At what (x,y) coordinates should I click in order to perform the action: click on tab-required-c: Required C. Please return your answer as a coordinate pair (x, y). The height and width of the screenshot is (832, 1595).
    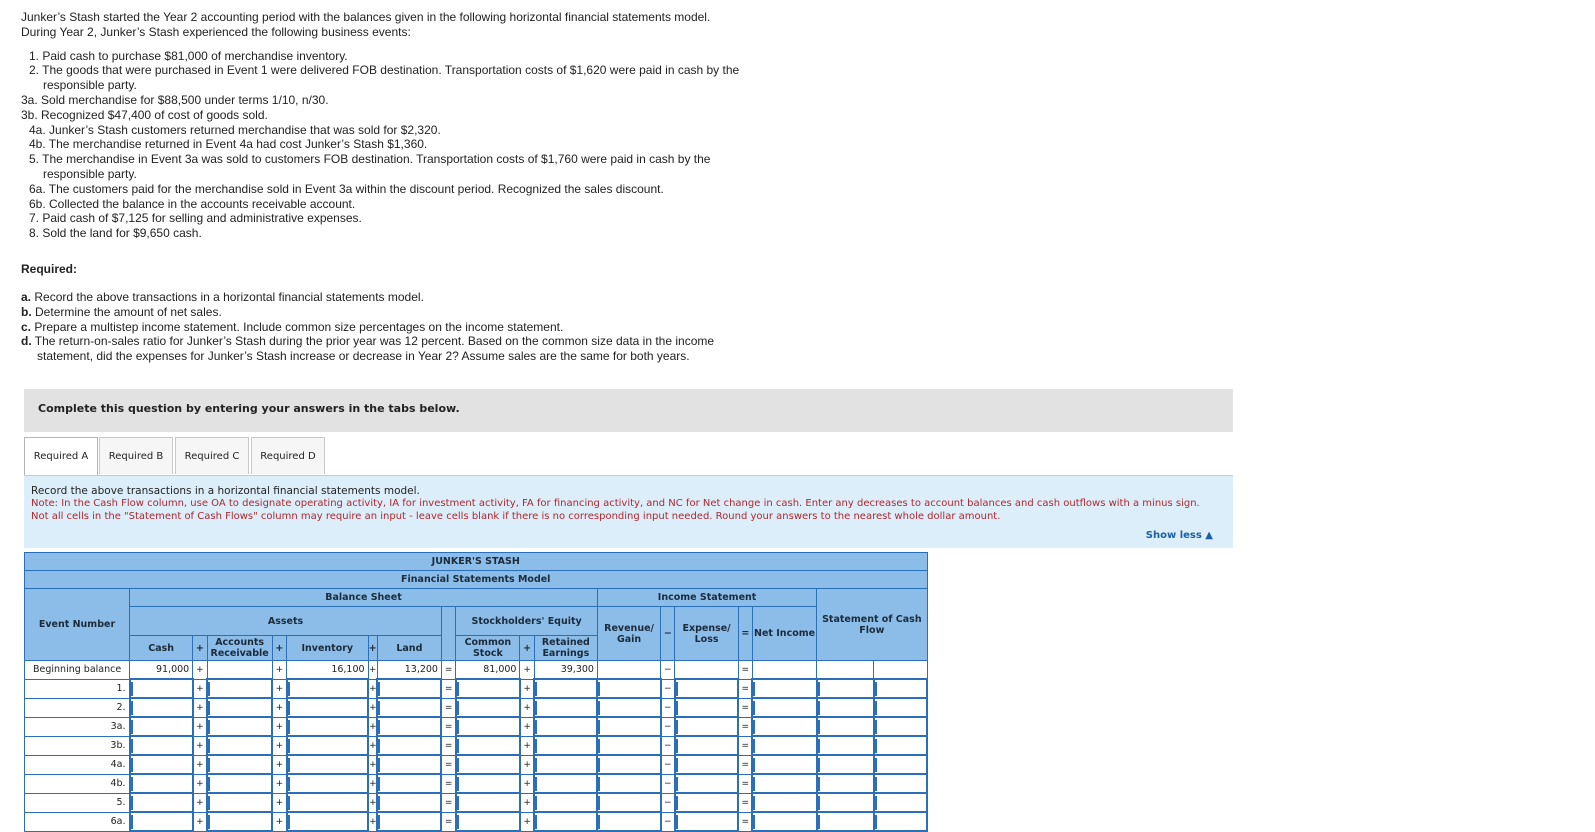
    Looking at the image, I should click on (212, 455).